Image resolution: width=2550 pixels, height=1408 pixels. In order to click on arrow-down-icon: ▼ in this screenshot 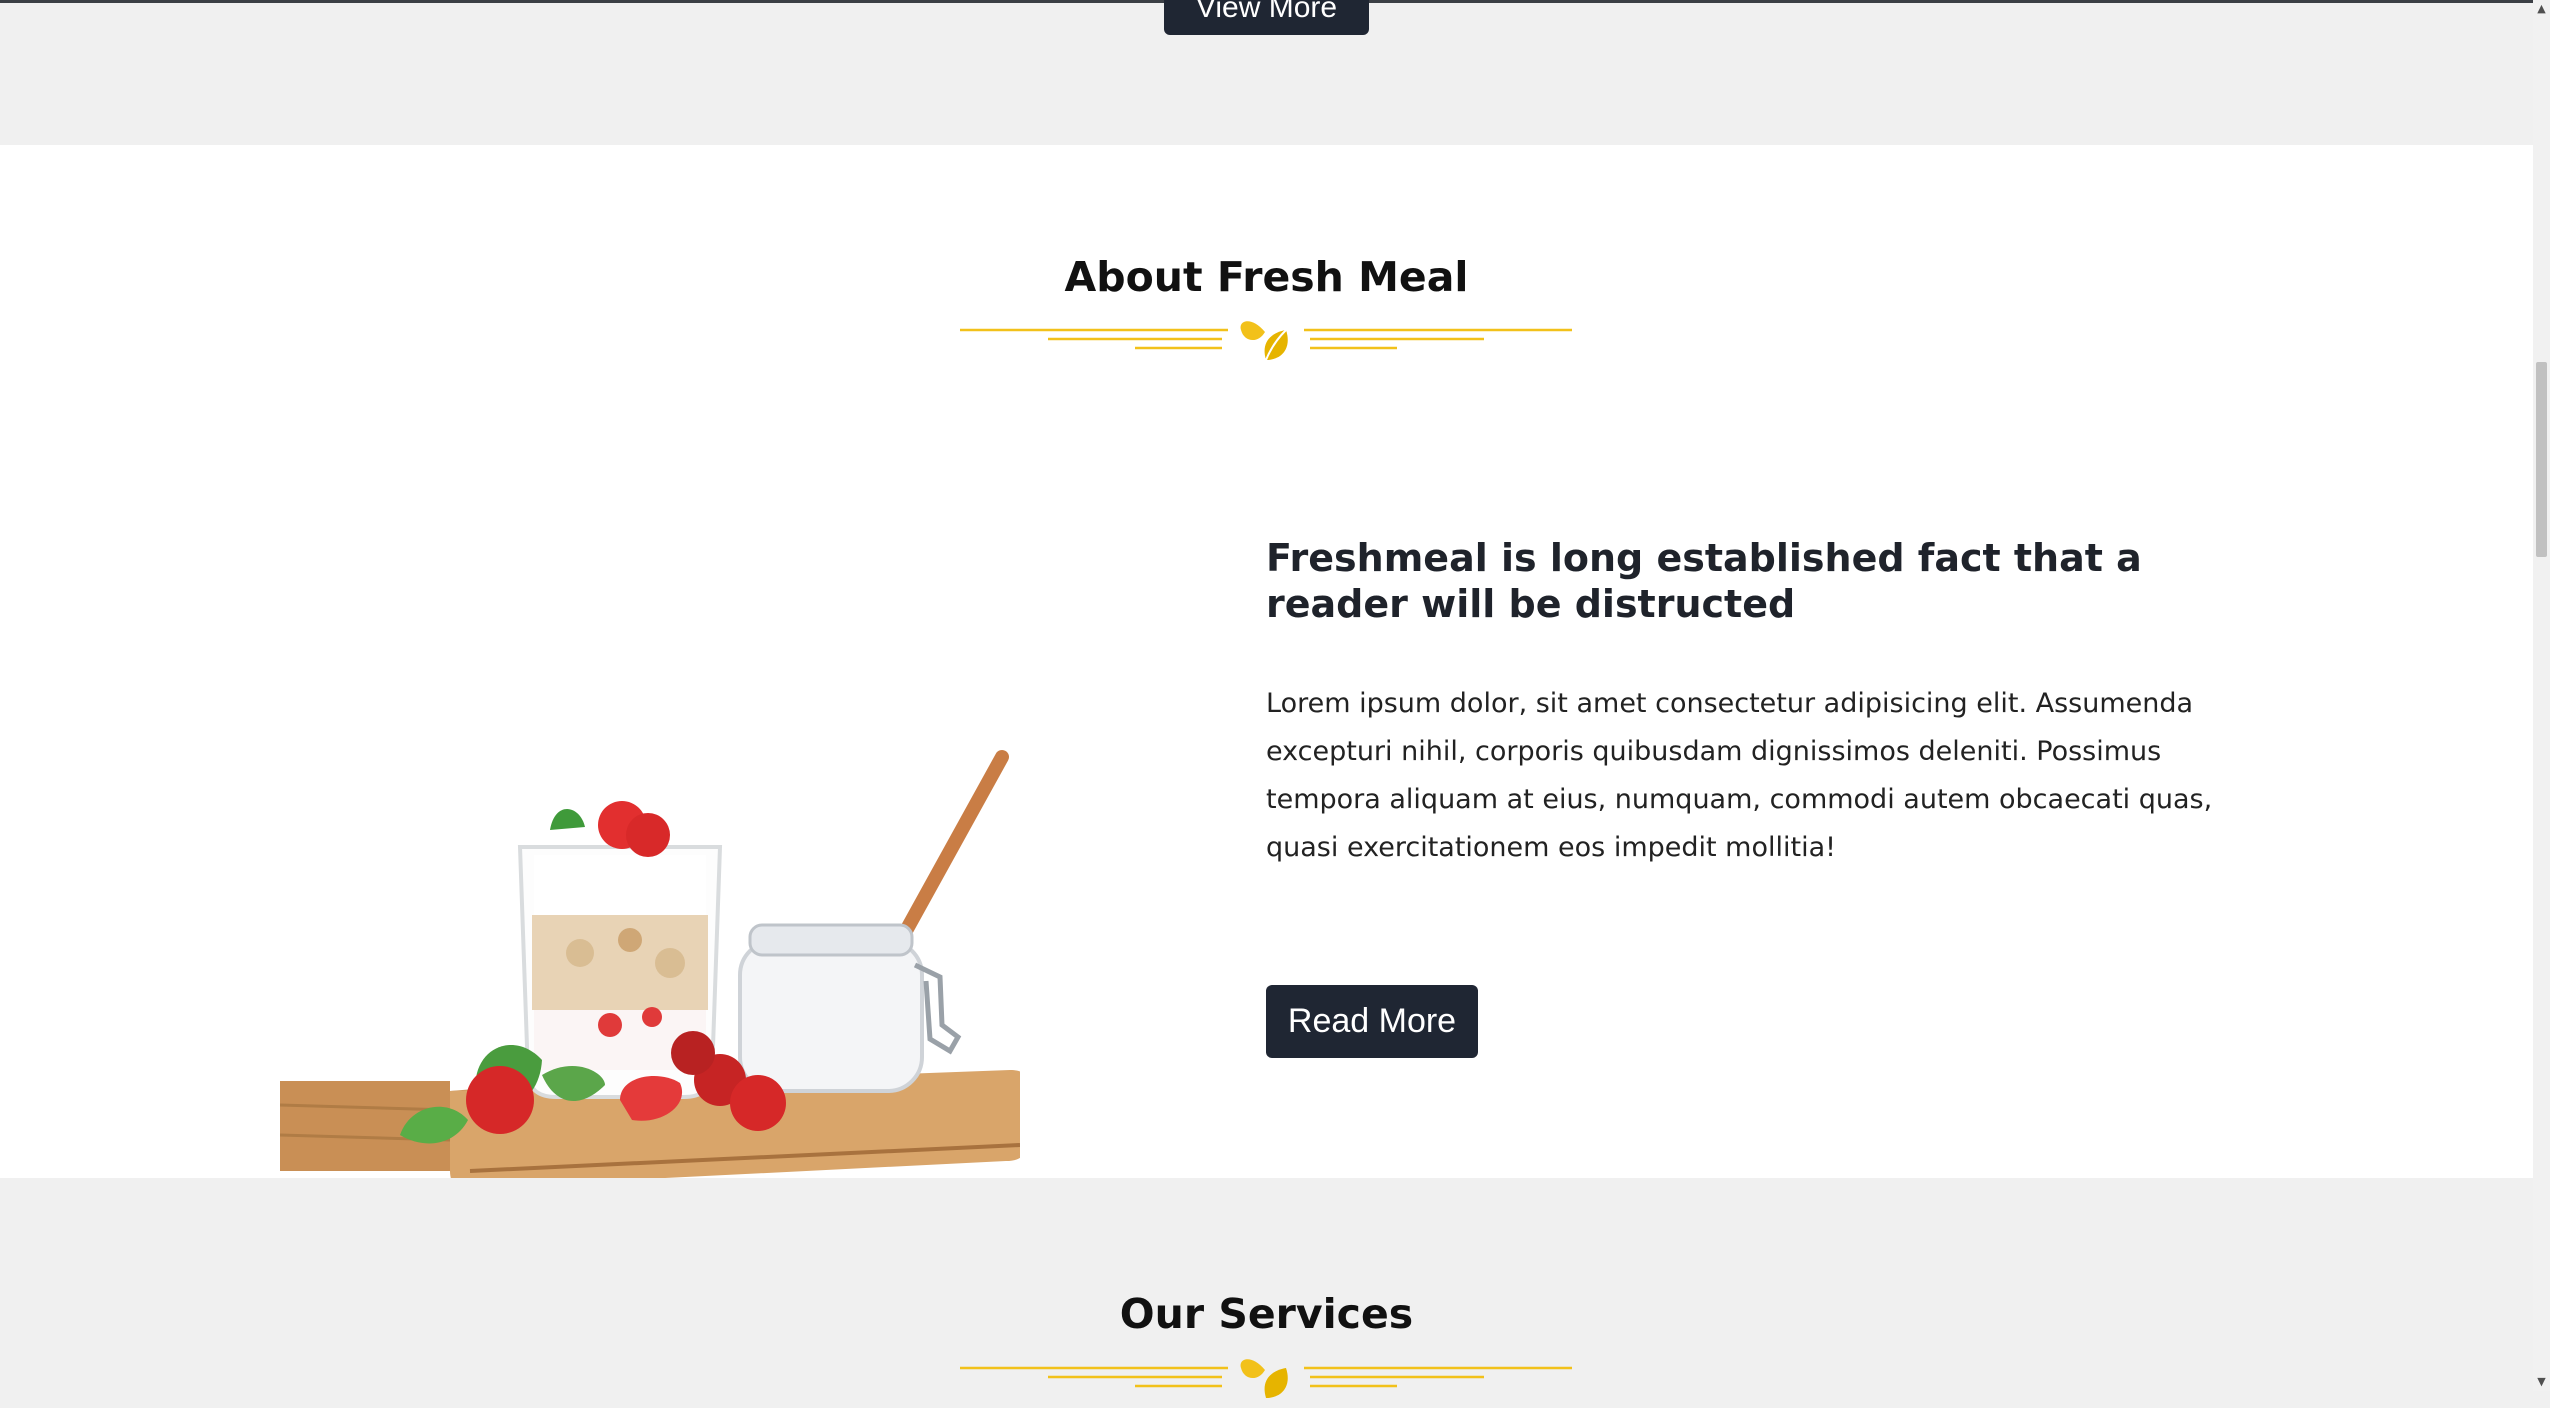, I will do `click(2541, 1382)`.